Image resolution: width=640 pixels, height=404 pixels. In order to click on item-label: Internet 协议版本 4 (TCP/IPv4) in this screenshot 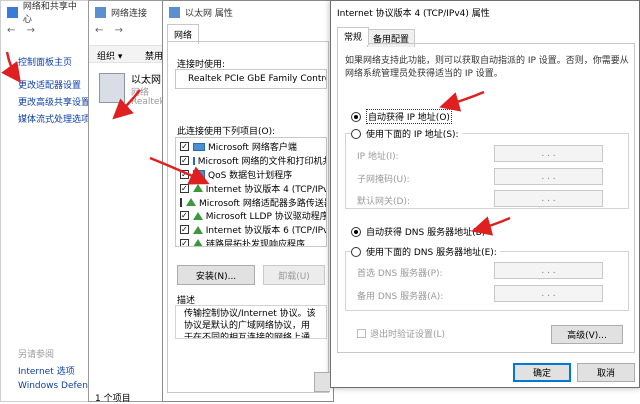, I will do `click(266, 189)`.